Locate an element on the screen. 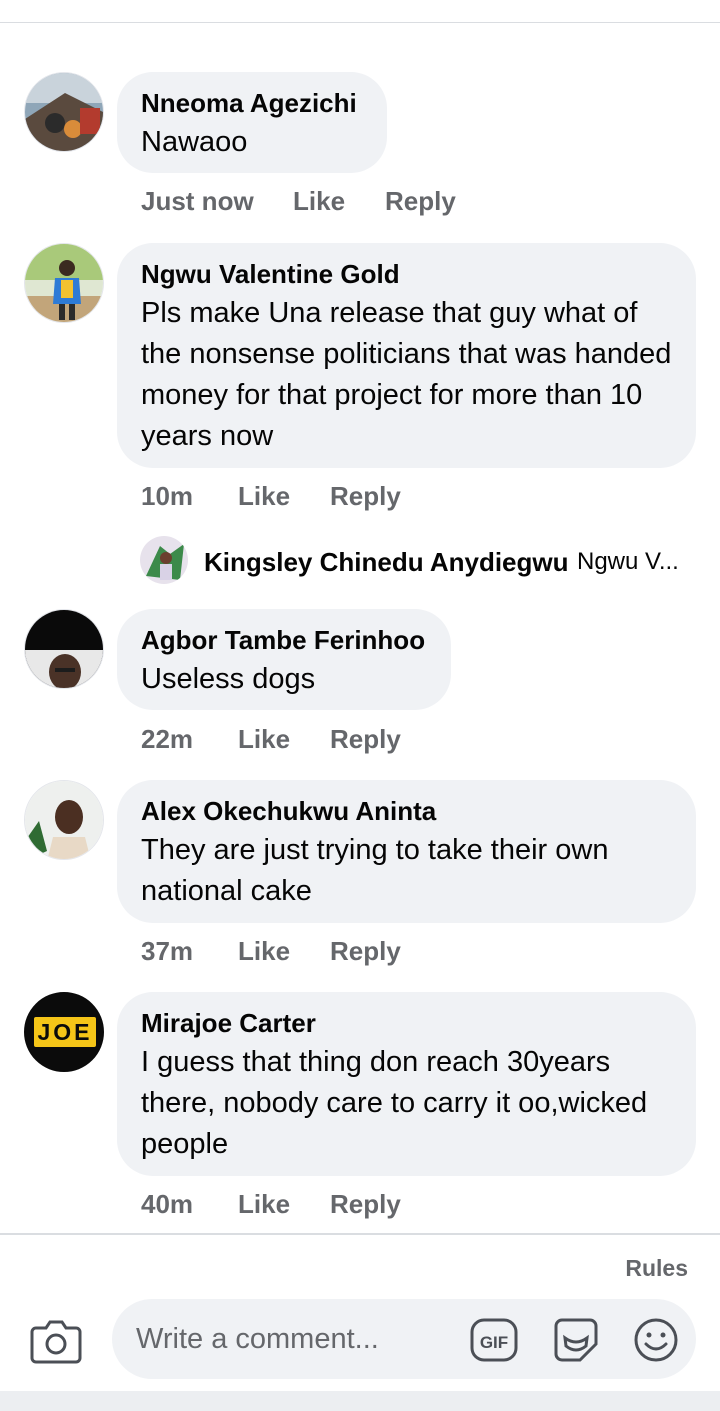  top-divider is located at coordinates (360, 22).